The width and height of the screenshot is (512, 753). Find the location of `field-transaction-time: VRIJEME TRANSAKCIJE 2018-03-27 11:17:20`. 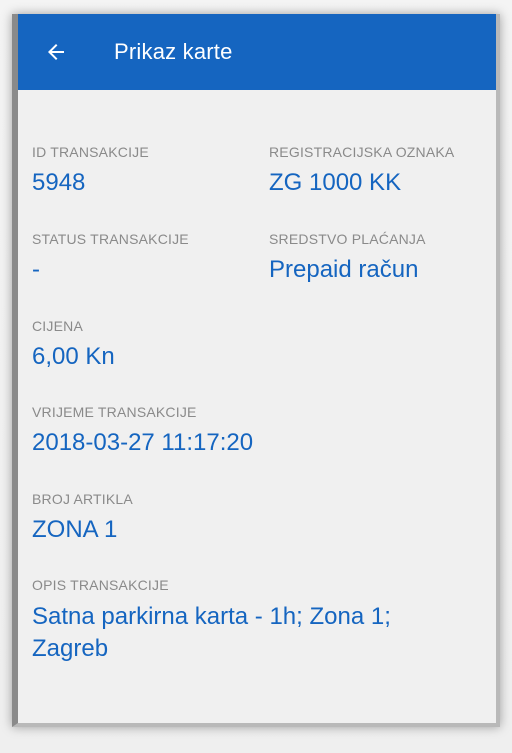

field-transaction-time: VRIJEME TRANSAKCIJE 2018-03-27 11:17:20 is located at coordinates (142, 431).